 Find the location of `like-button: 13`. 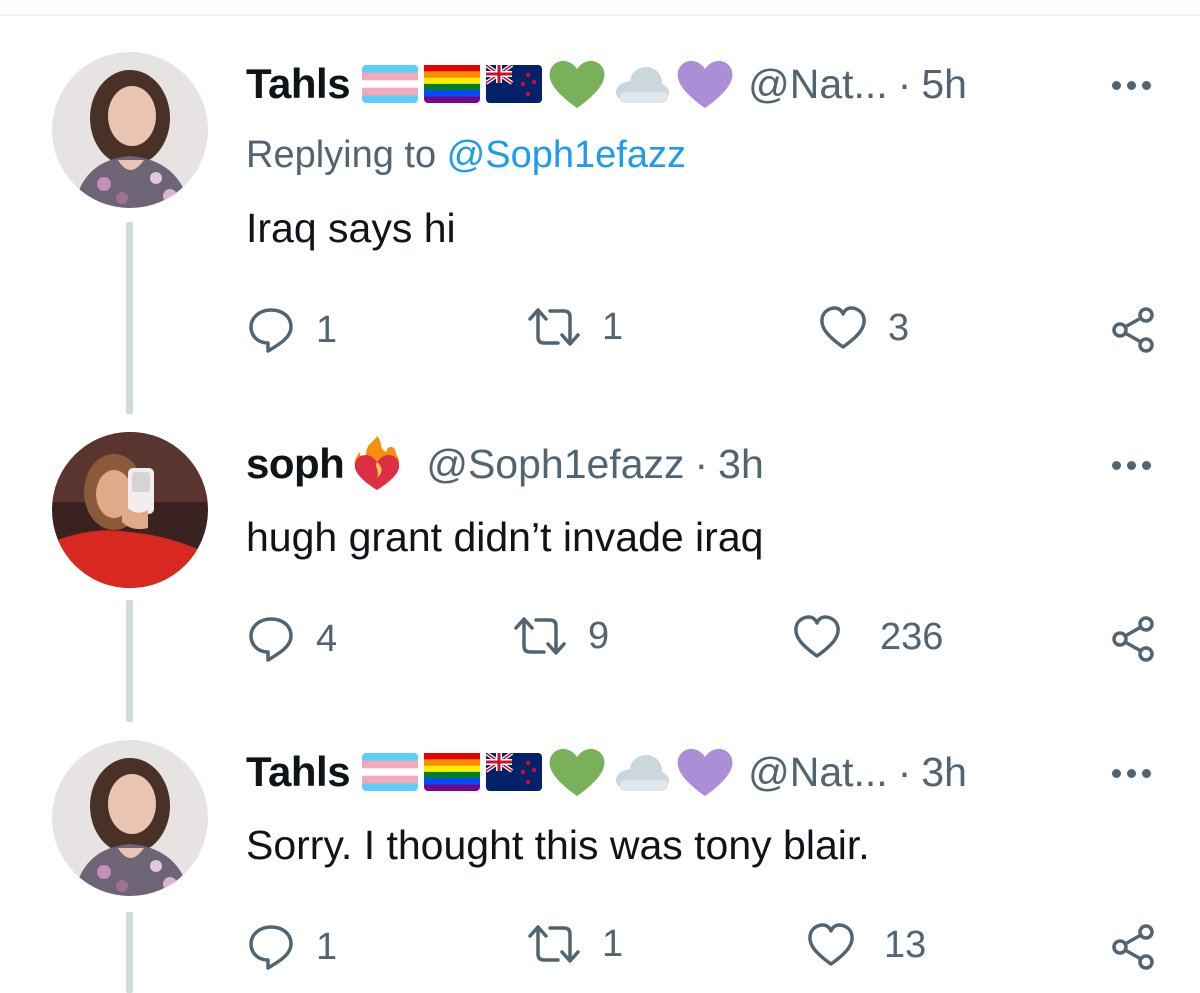

like-button: 13 is located at coordinates (866, 945).